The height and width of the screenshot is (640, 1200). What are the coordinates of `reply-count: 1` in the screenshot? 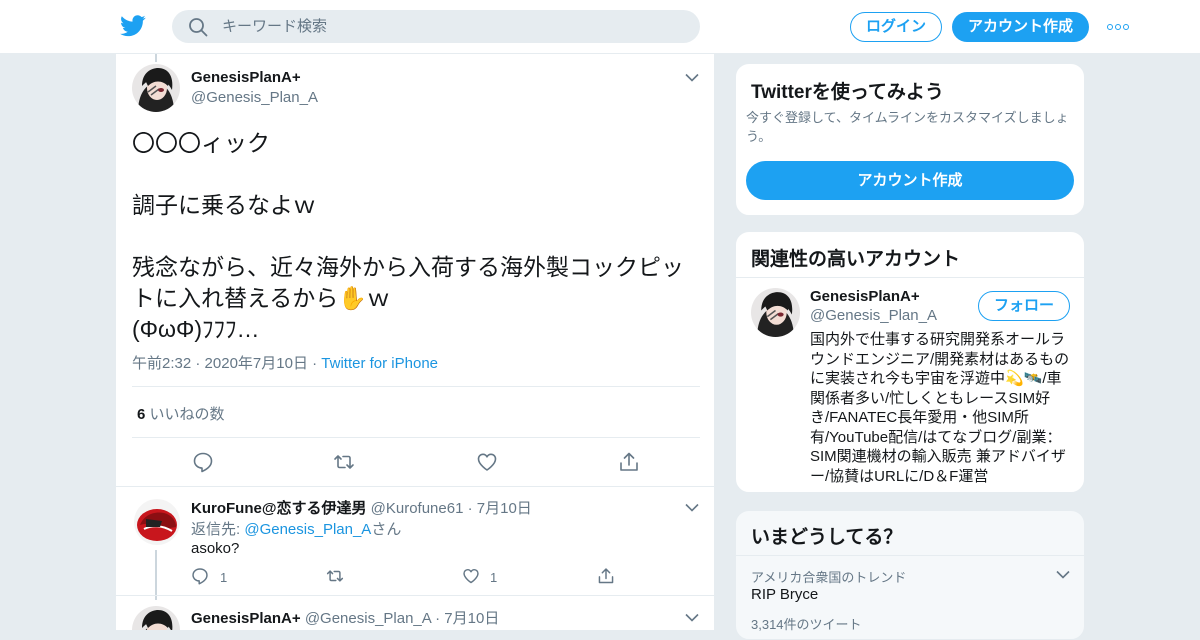 It's located at (224, 577).